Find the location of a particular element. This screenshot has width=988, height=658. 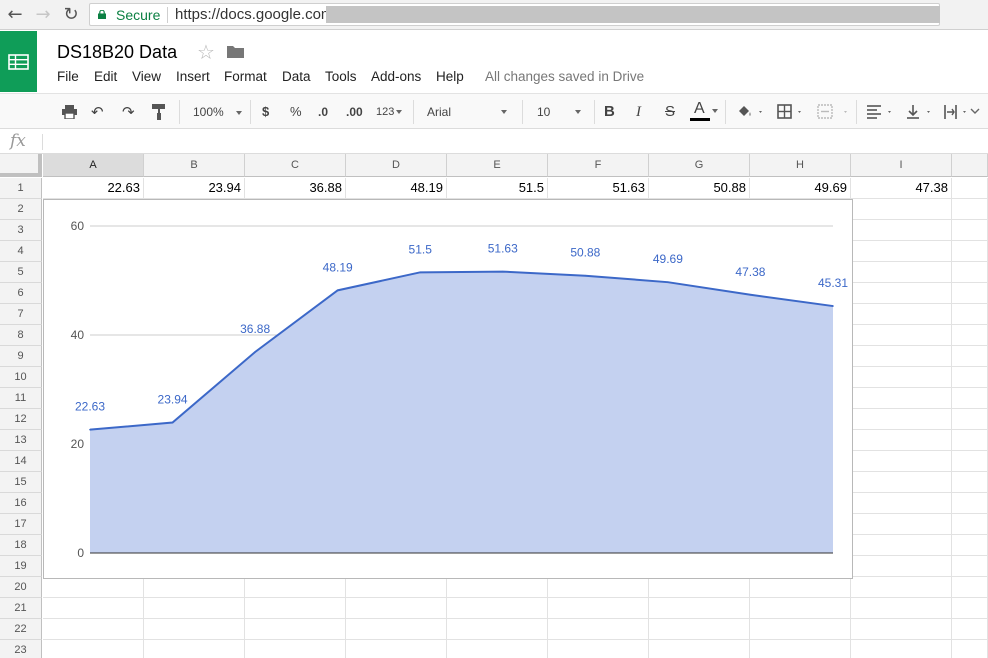

row-header-1: 1 is located at coordinates (21, 188).